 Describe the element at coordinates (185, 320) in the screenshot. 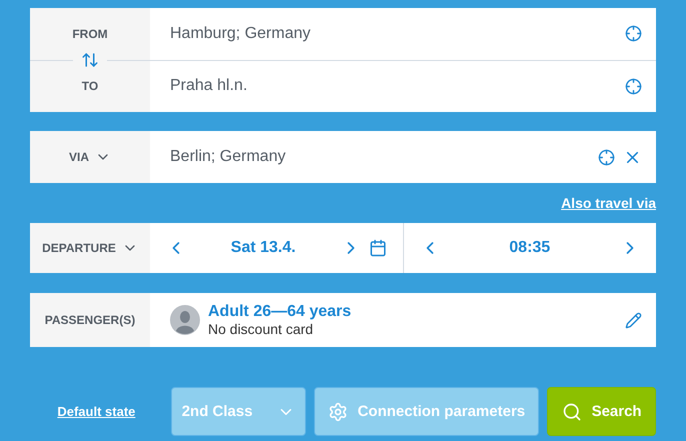

I see `avatar-icon` at that location.